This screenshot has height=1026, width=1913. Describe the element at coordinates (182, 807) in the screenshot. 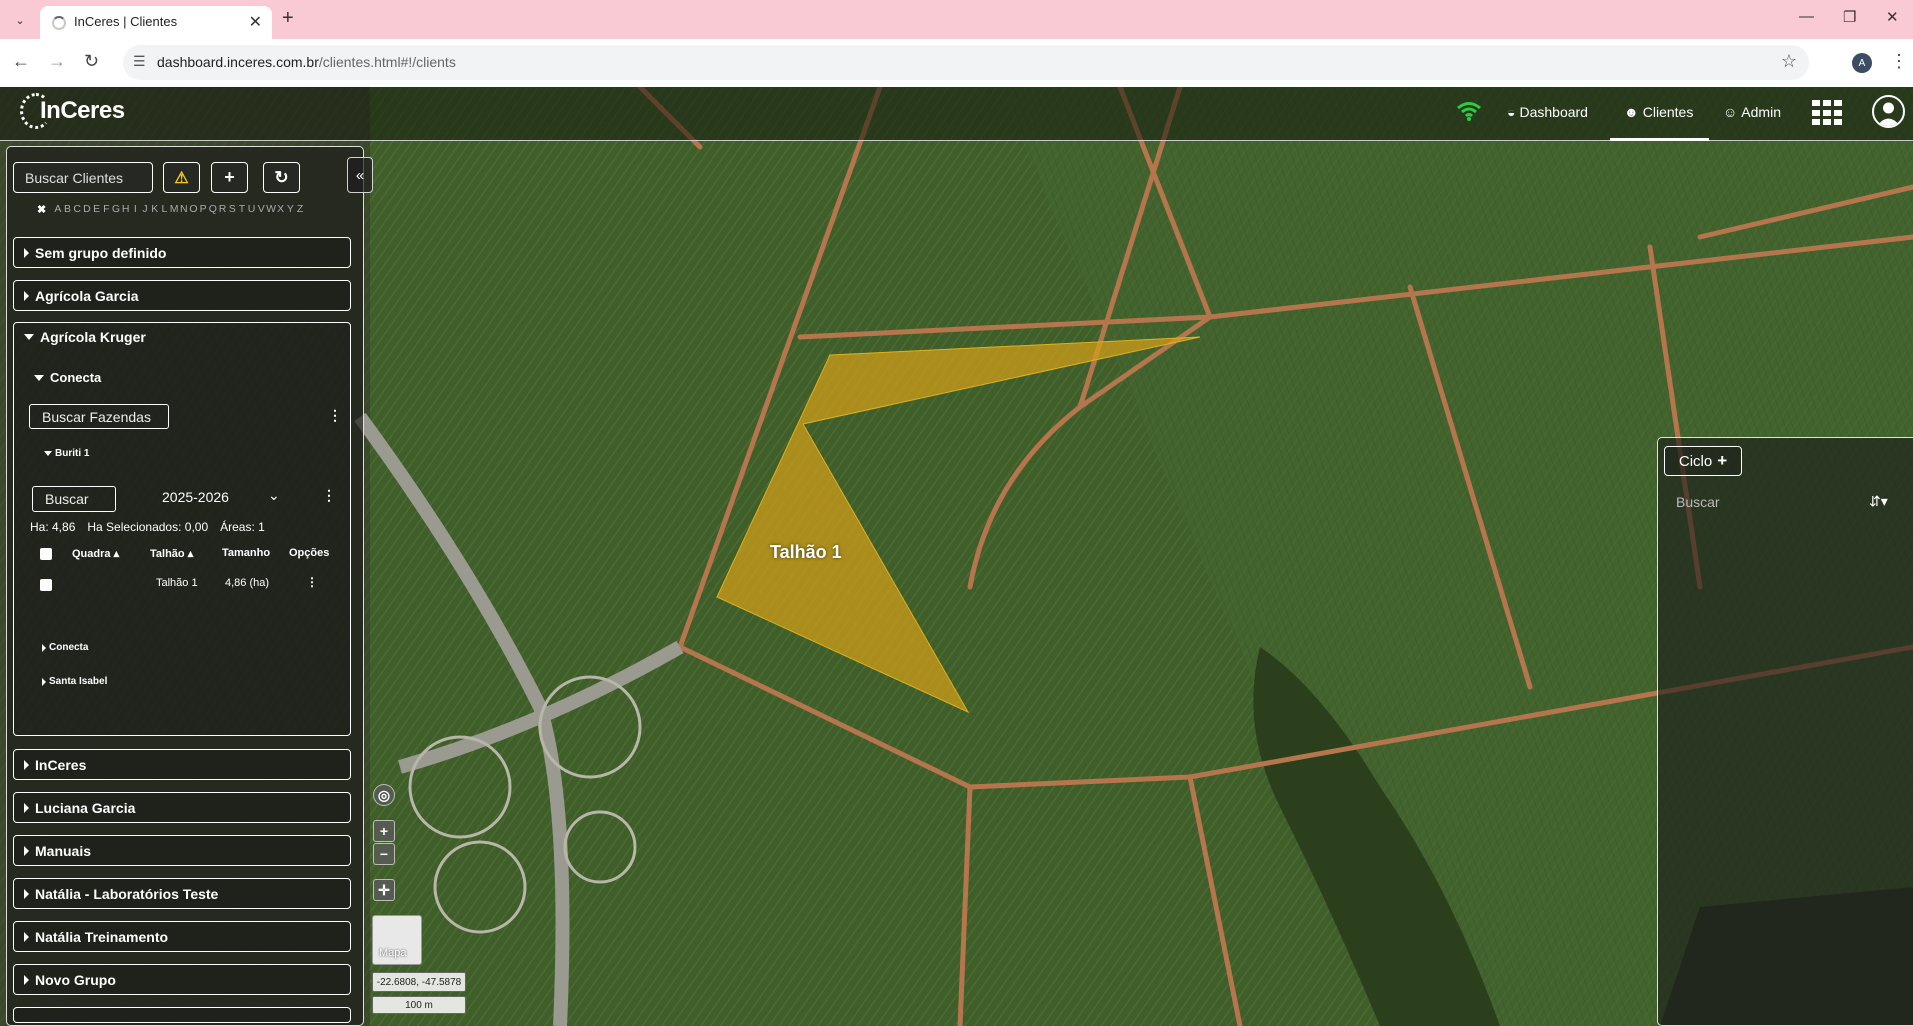

I see `group-luciana-garcia: Luciana Garcia` at that location.